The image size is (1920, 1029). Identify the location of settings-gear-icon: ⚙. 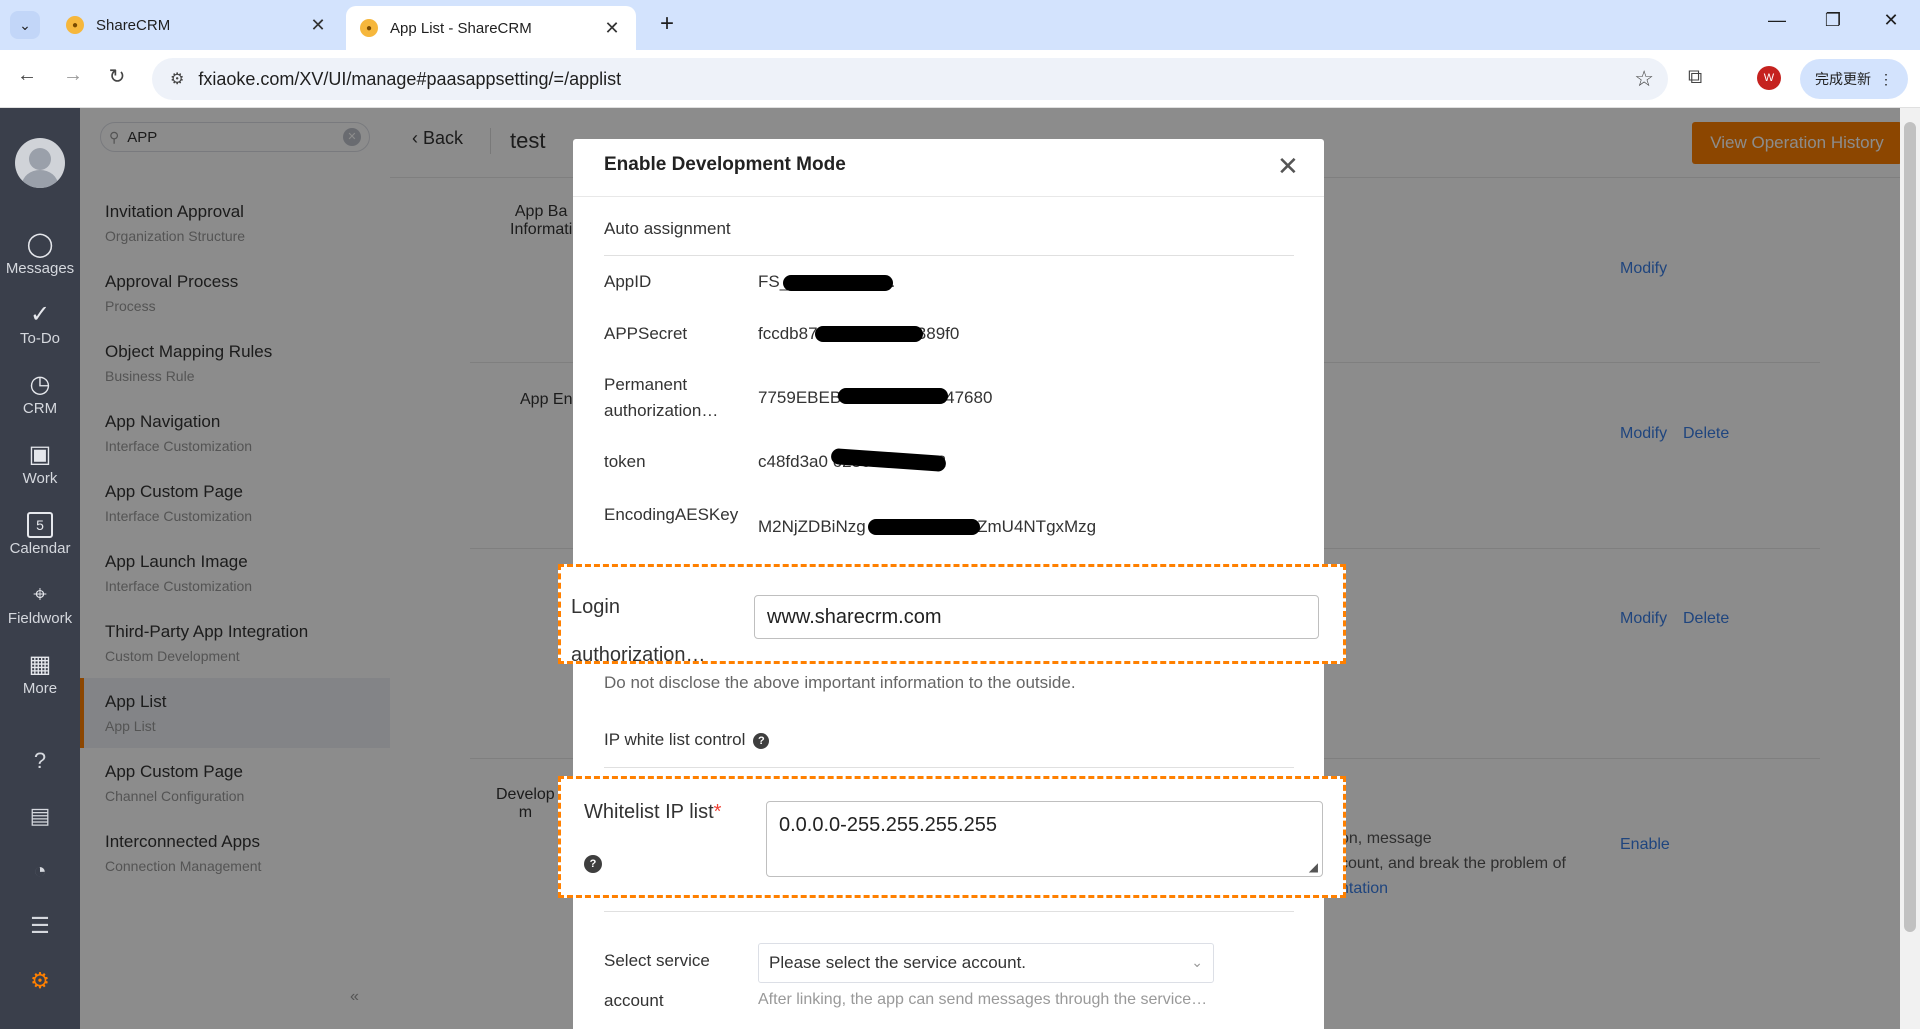
(40, 981).